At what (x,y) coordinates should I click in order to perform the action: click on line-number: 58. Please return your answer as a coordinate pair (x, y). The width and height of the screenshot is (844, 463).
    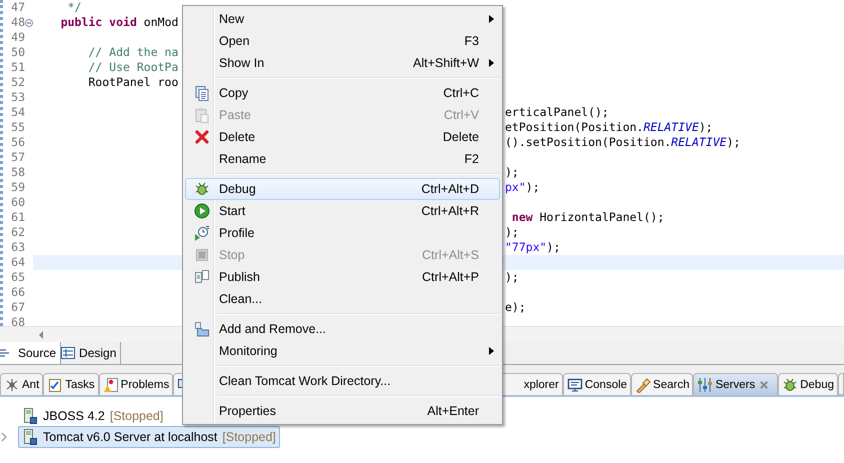
    Looking at the image, I should click on (17, 172).